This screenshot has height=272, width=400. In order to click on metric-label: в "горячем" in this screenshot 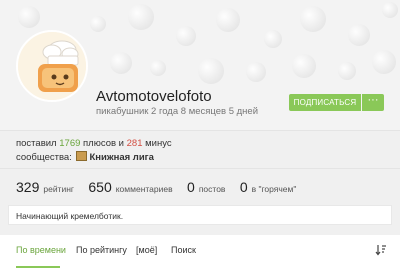, I will do `click(274, 189)`.